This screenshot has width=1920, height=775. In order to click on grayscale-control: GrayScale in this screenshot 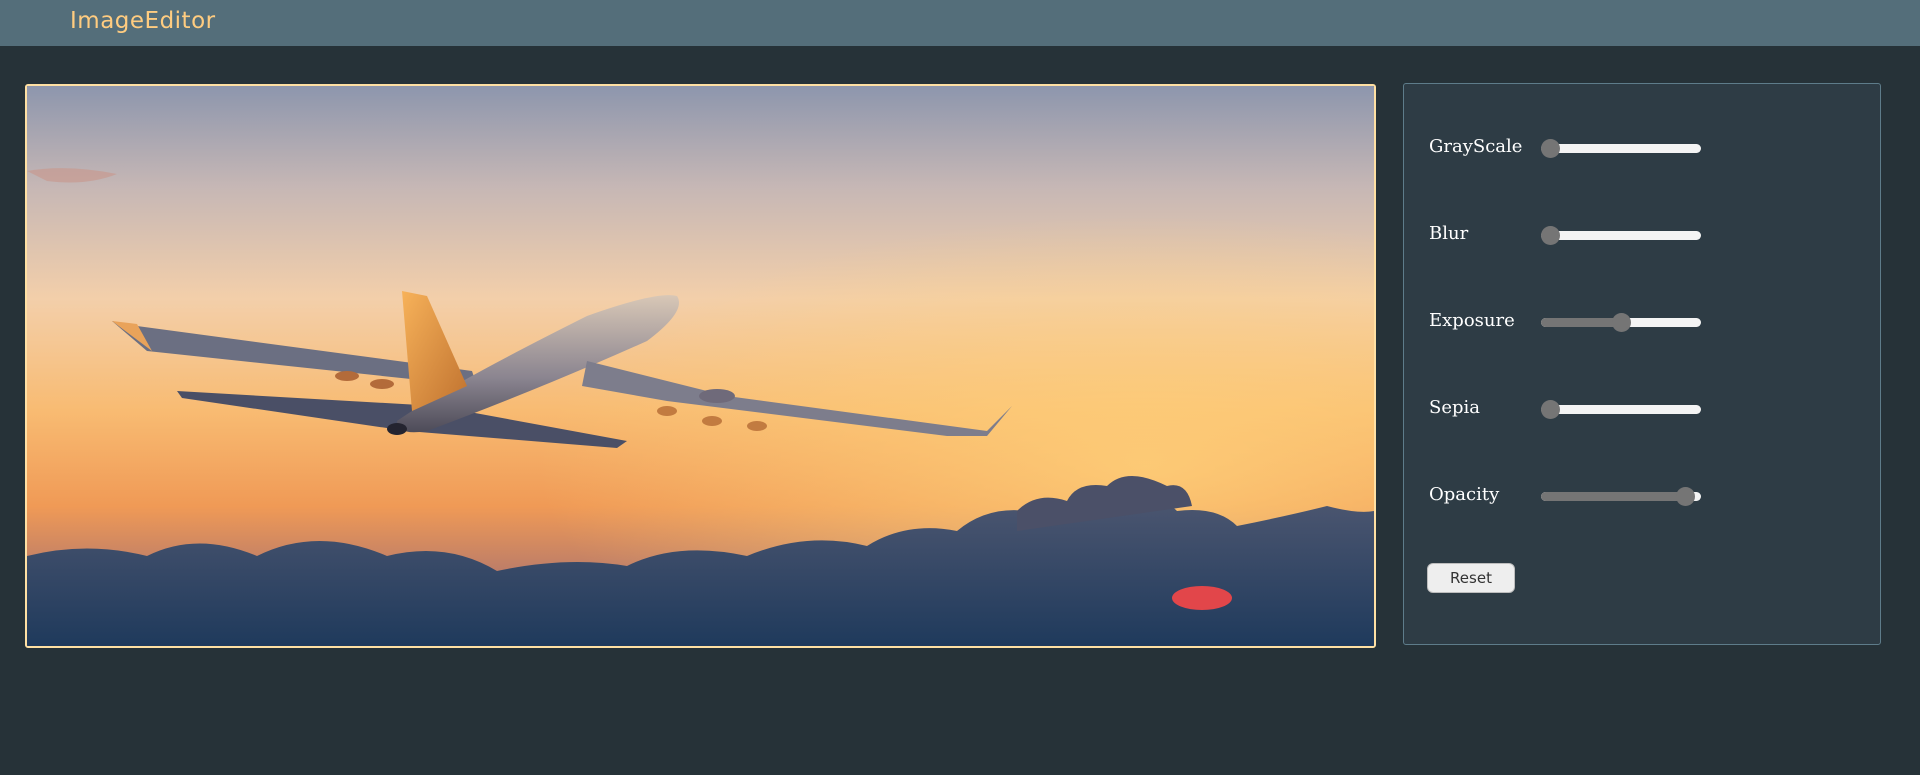, I will do `click(1639, 150)`.